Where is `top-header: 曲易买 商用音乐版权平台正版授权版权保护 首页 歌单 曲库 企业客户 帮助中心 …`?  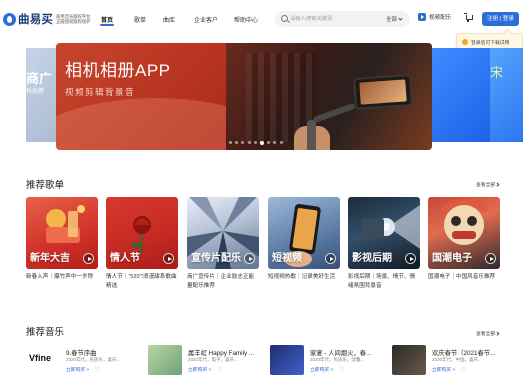
top-header: 曲易买 商用音乐版权平台正版授权版权保护 首页 歌单 曲库 企业客户 帮助中心 … is located at coordinates (261, 18).